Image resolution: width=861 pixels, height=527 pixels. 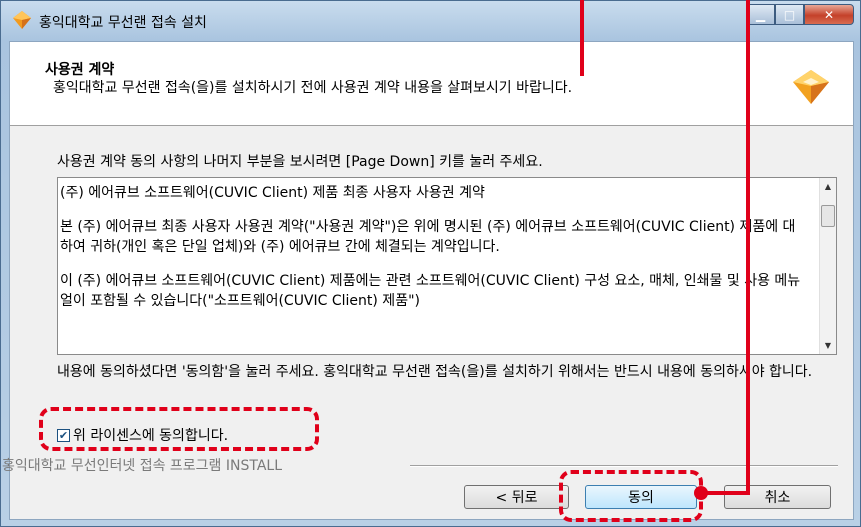 I want to click on close-button: ✕, so click(x=829, y=14).